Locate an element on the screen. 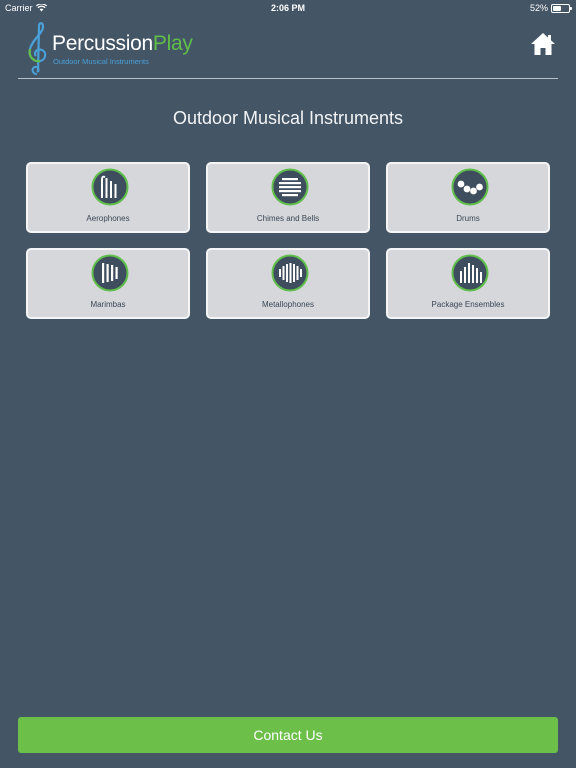 Image resolution: width=576 pixels, height=768 pixels. category-tile-drums: Drums is located at coordinates (468, 197).